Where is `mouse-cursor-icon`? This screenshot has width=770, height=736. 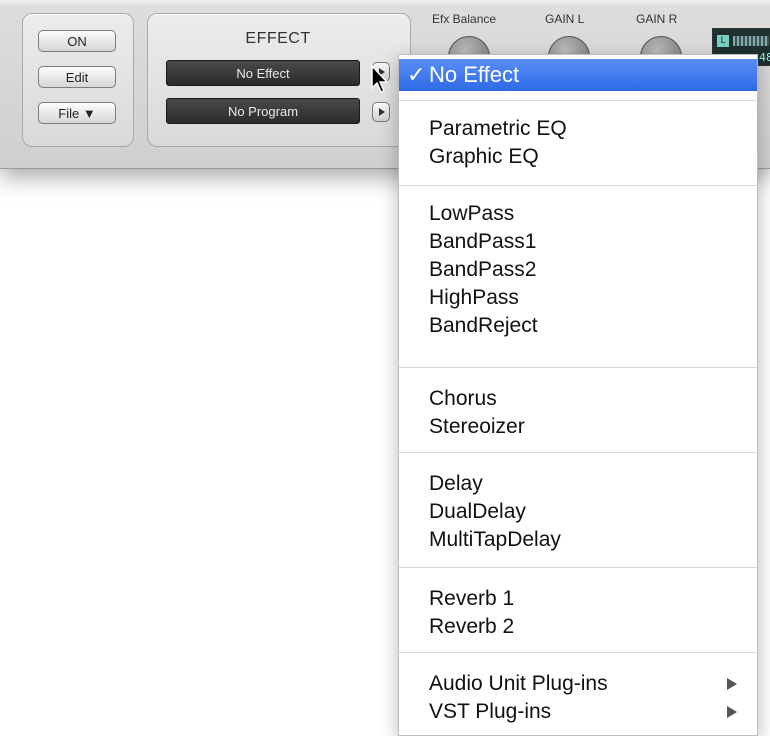 mouse-cursor-icon is located at coordinates (380, 78).